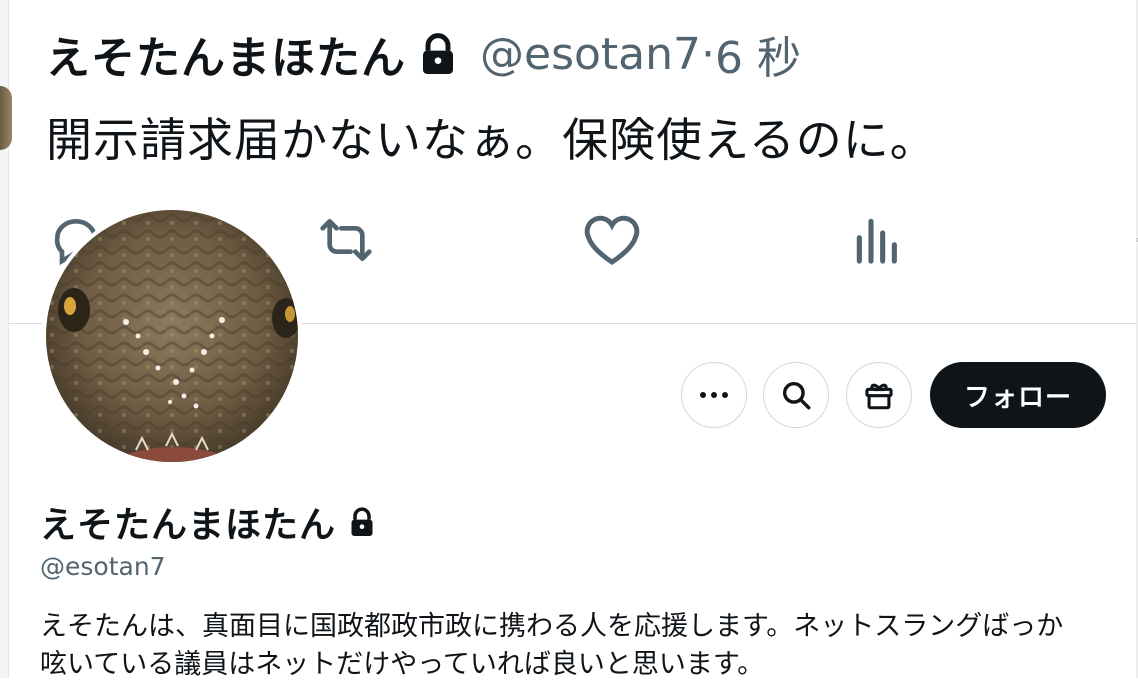 This screenshot has height=684, width=1138. I want to click on more-icon, so click(714, 395).